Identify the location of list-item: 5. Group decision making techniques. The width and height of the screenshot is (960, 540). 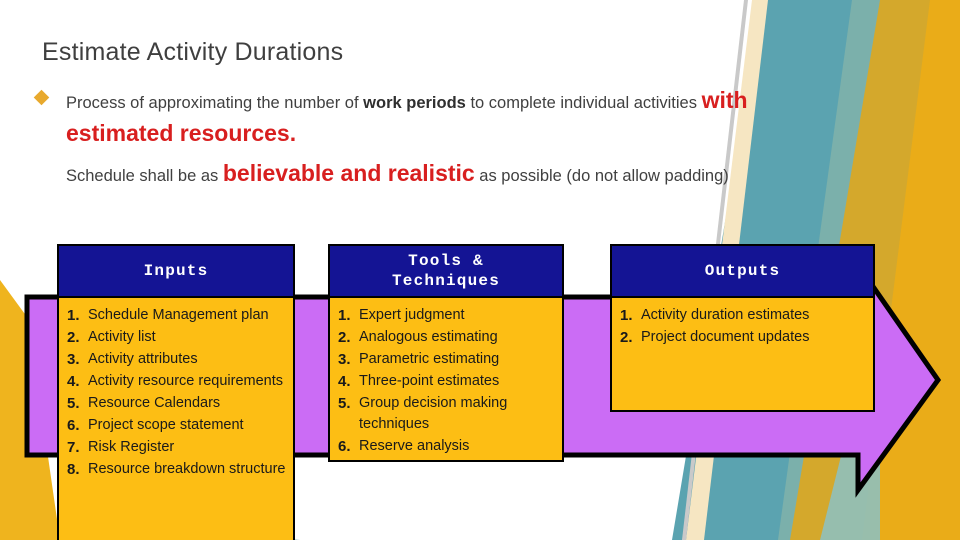
(447, 414).